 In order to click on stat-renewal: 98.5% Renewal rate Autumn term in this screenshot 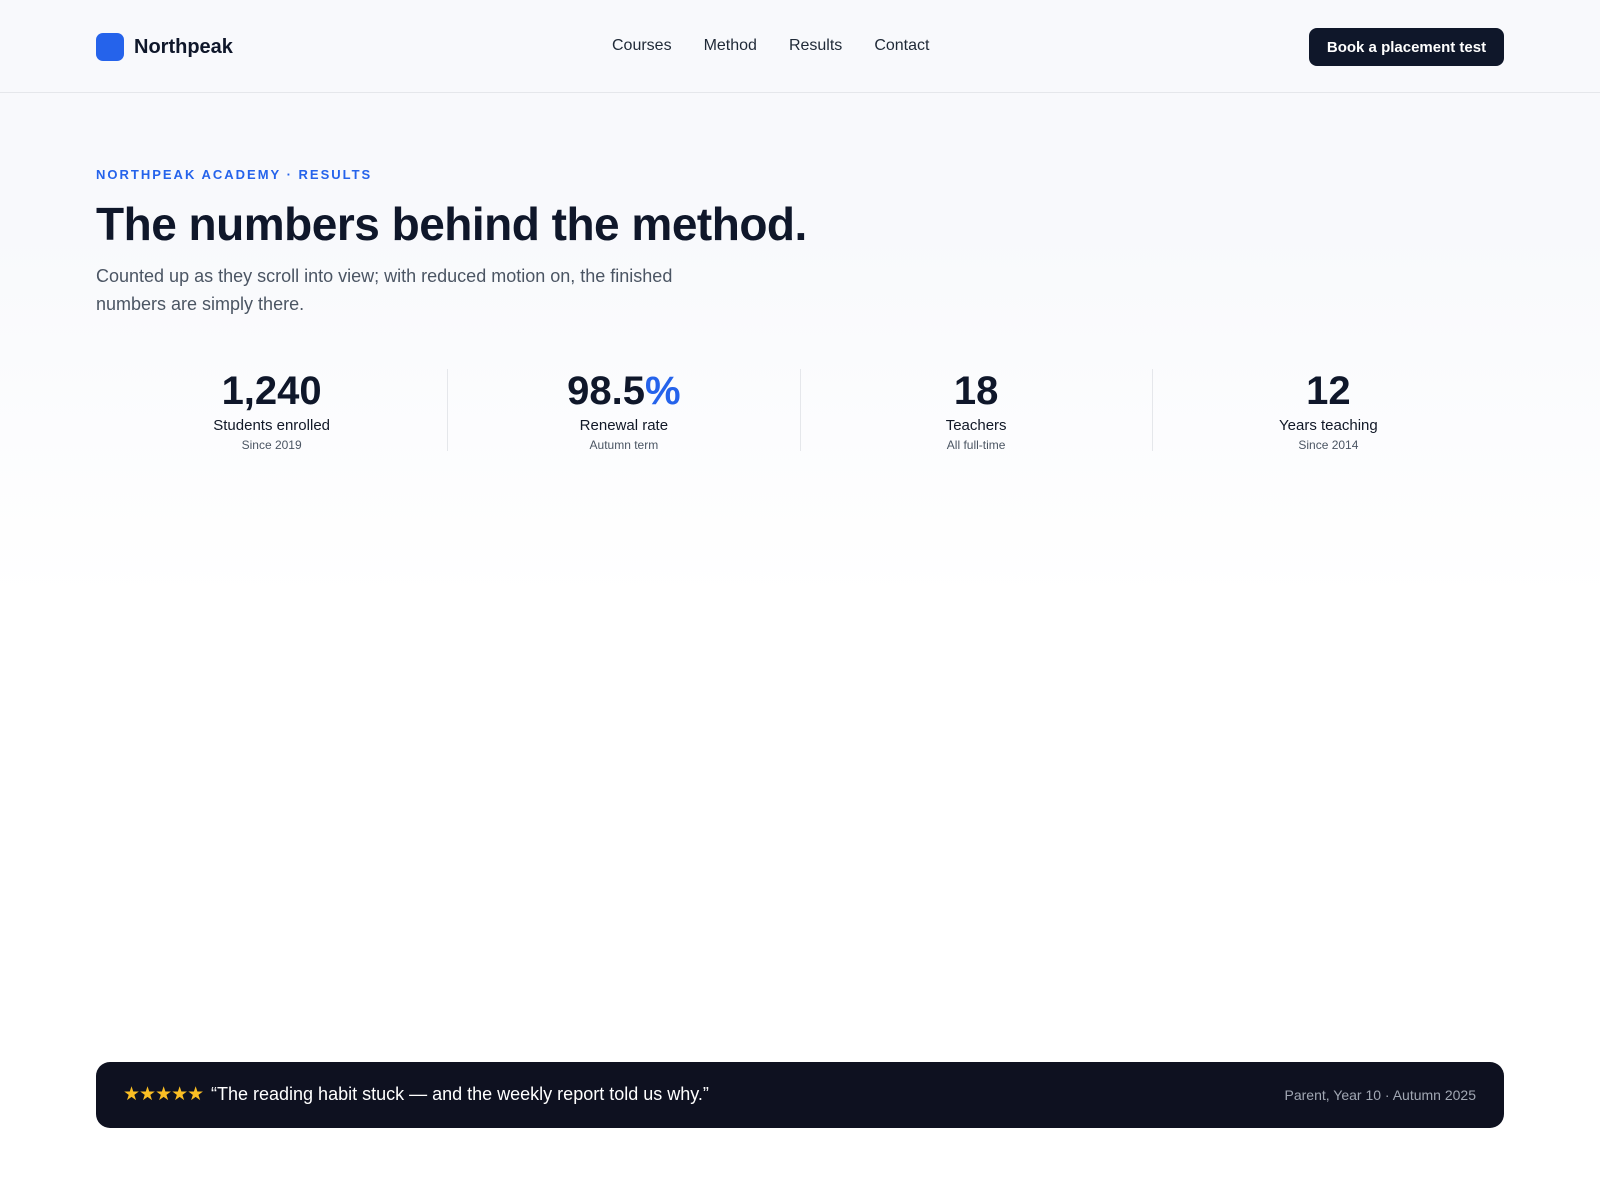, I will do `click(623, 410)`.